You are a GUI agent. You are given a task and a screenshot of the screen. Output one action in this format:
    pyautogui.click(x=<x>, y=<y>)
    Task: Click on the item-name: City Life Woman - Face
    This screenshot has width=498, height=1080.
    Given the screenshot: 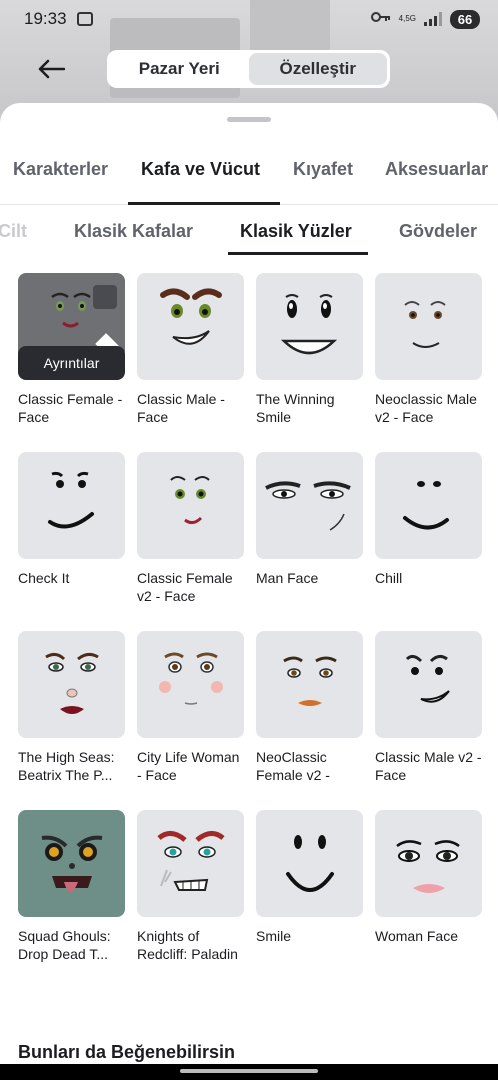 What is the action you would take?
    pyautogui.click(x=188, y=766)
    